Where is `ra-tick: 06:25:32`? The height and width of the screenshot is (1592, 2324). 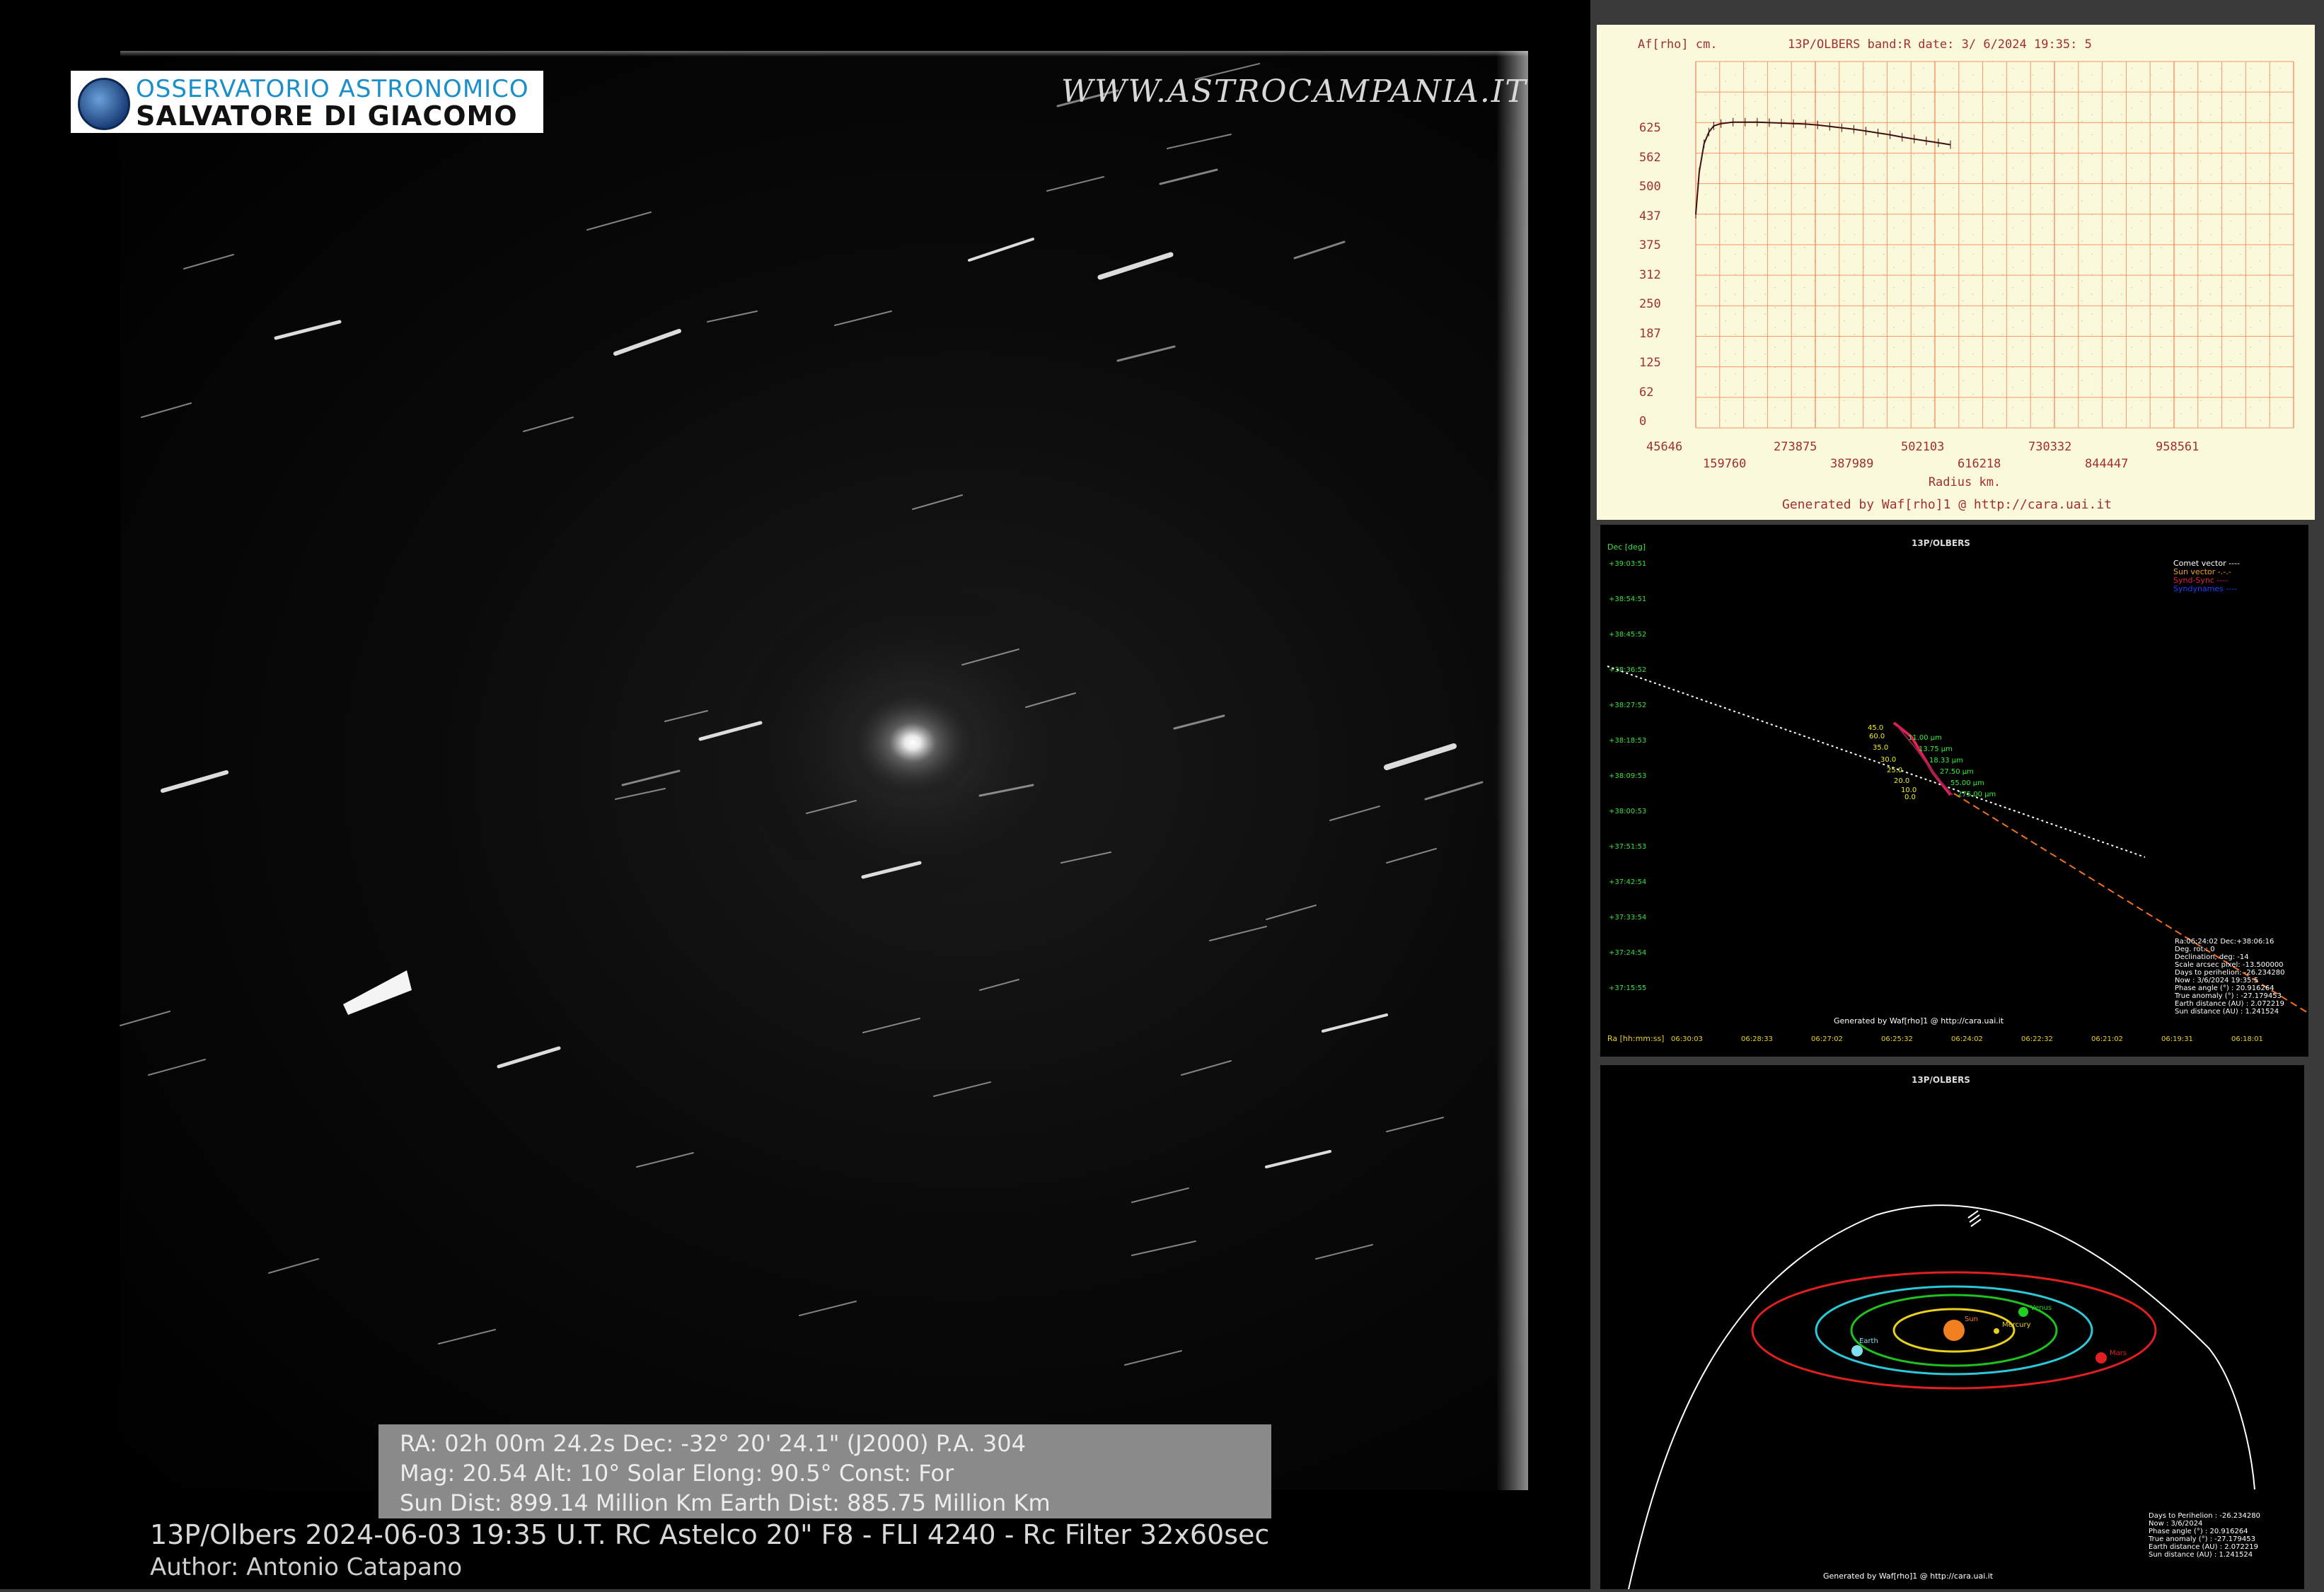 ra-tick: 06:25:32 is located at coordinates (1897, 1039).